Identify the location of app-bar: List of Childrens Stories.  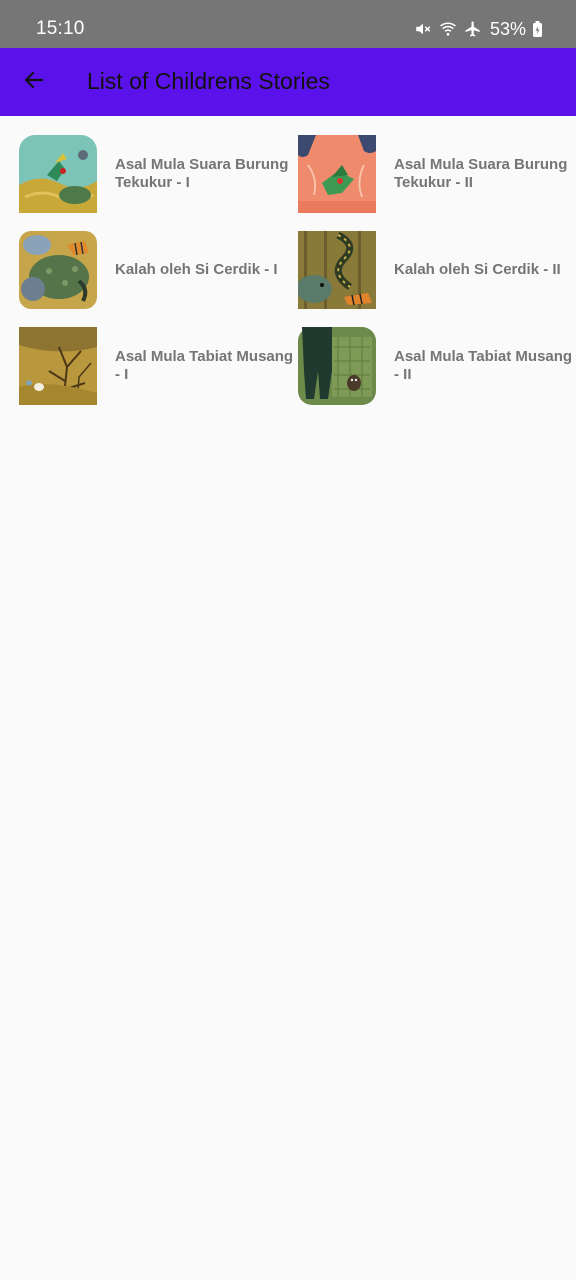
(288, 82).